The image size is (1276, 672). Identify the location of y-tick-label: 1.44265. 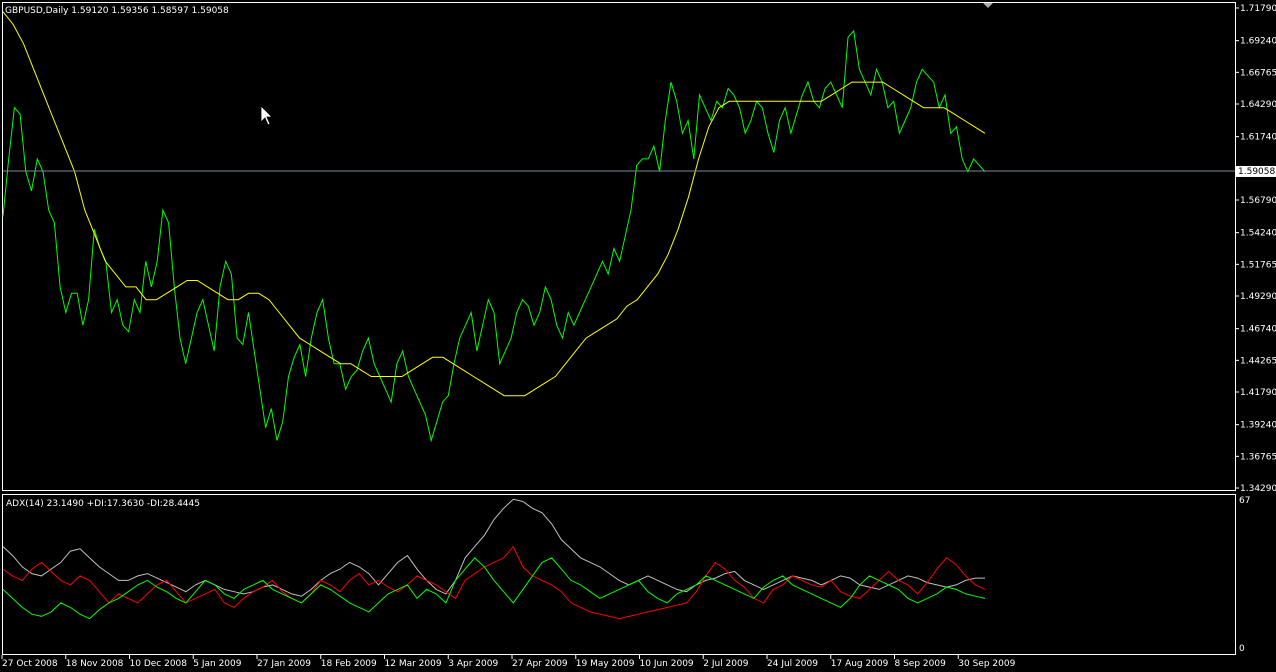
(1258, 361).